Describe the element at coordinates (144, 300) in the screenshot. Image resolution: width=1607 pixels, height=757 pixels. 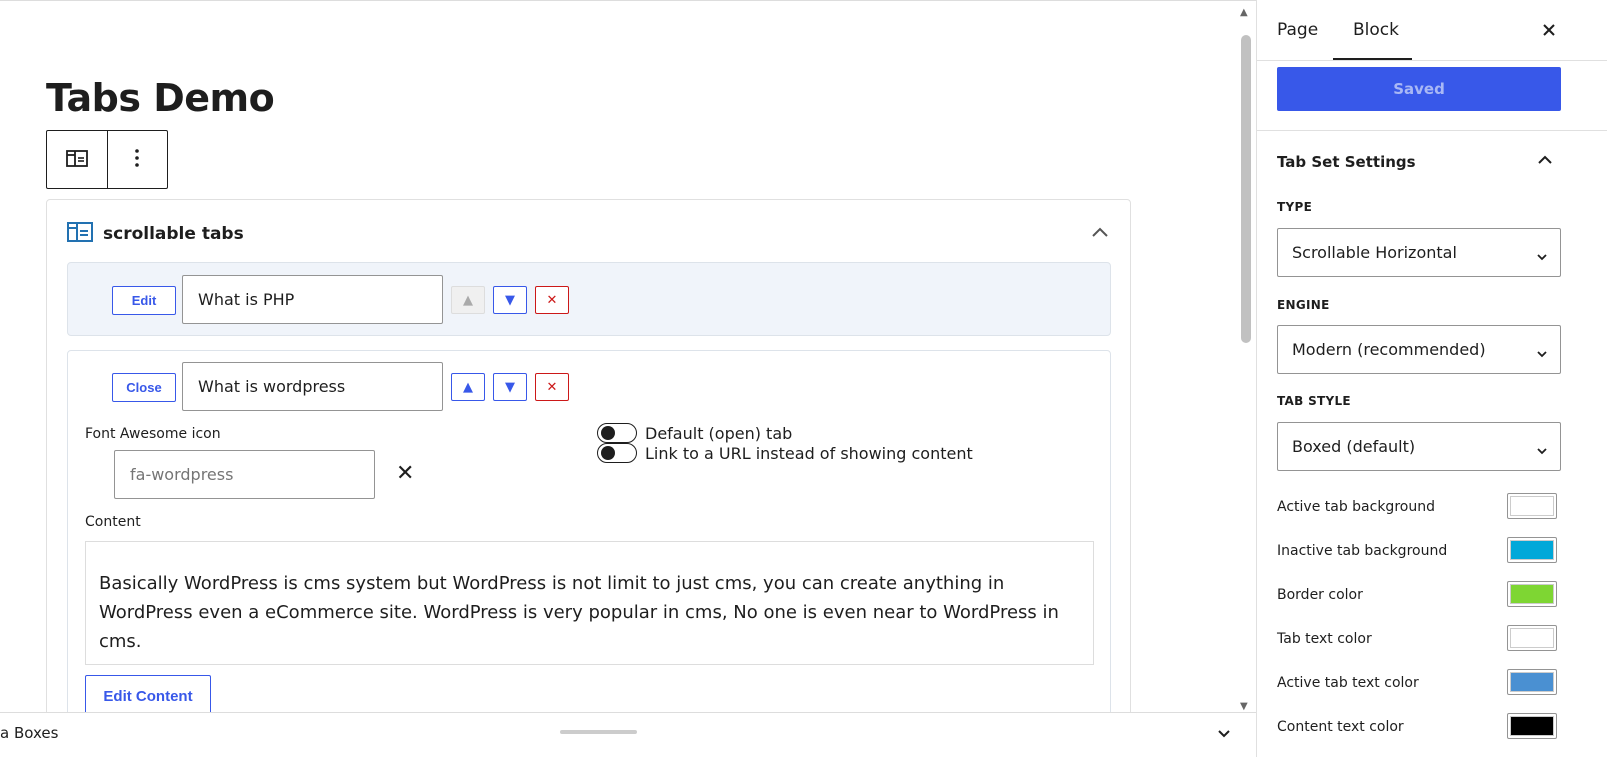
I see `edit-tab-button: Edit` at that location.